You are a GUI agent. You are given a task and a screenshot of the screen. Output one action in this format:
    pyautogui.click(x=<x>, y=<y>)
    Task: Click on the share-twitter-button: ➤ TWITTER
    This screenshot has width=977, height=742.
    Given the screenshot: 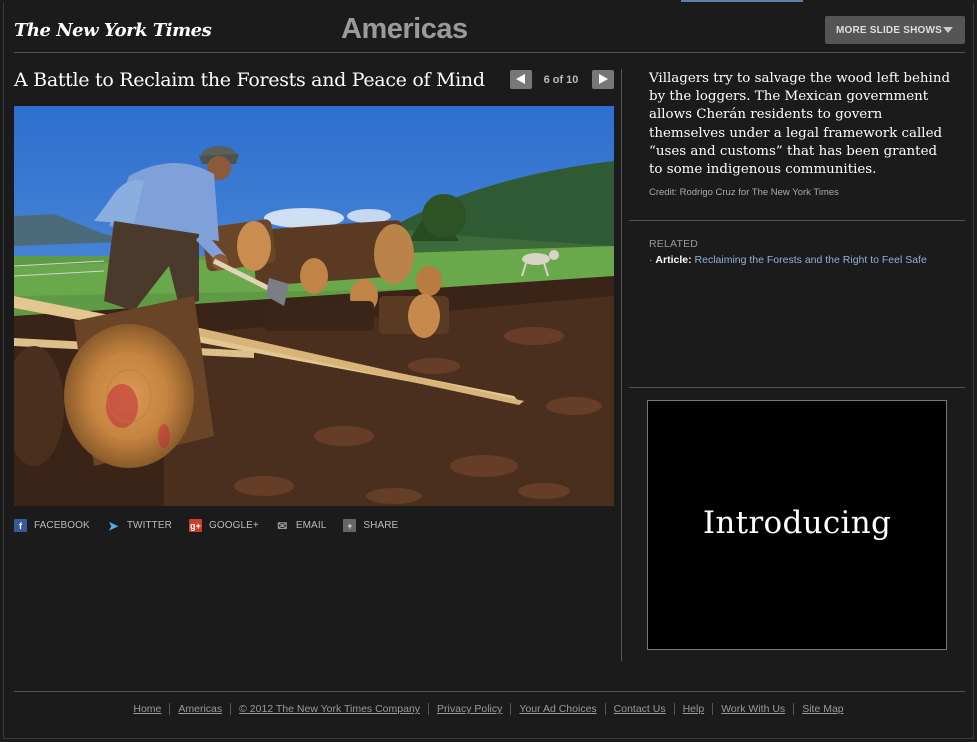 What is the action you would take?
    pyautogui.click(x=139, y=525)
    